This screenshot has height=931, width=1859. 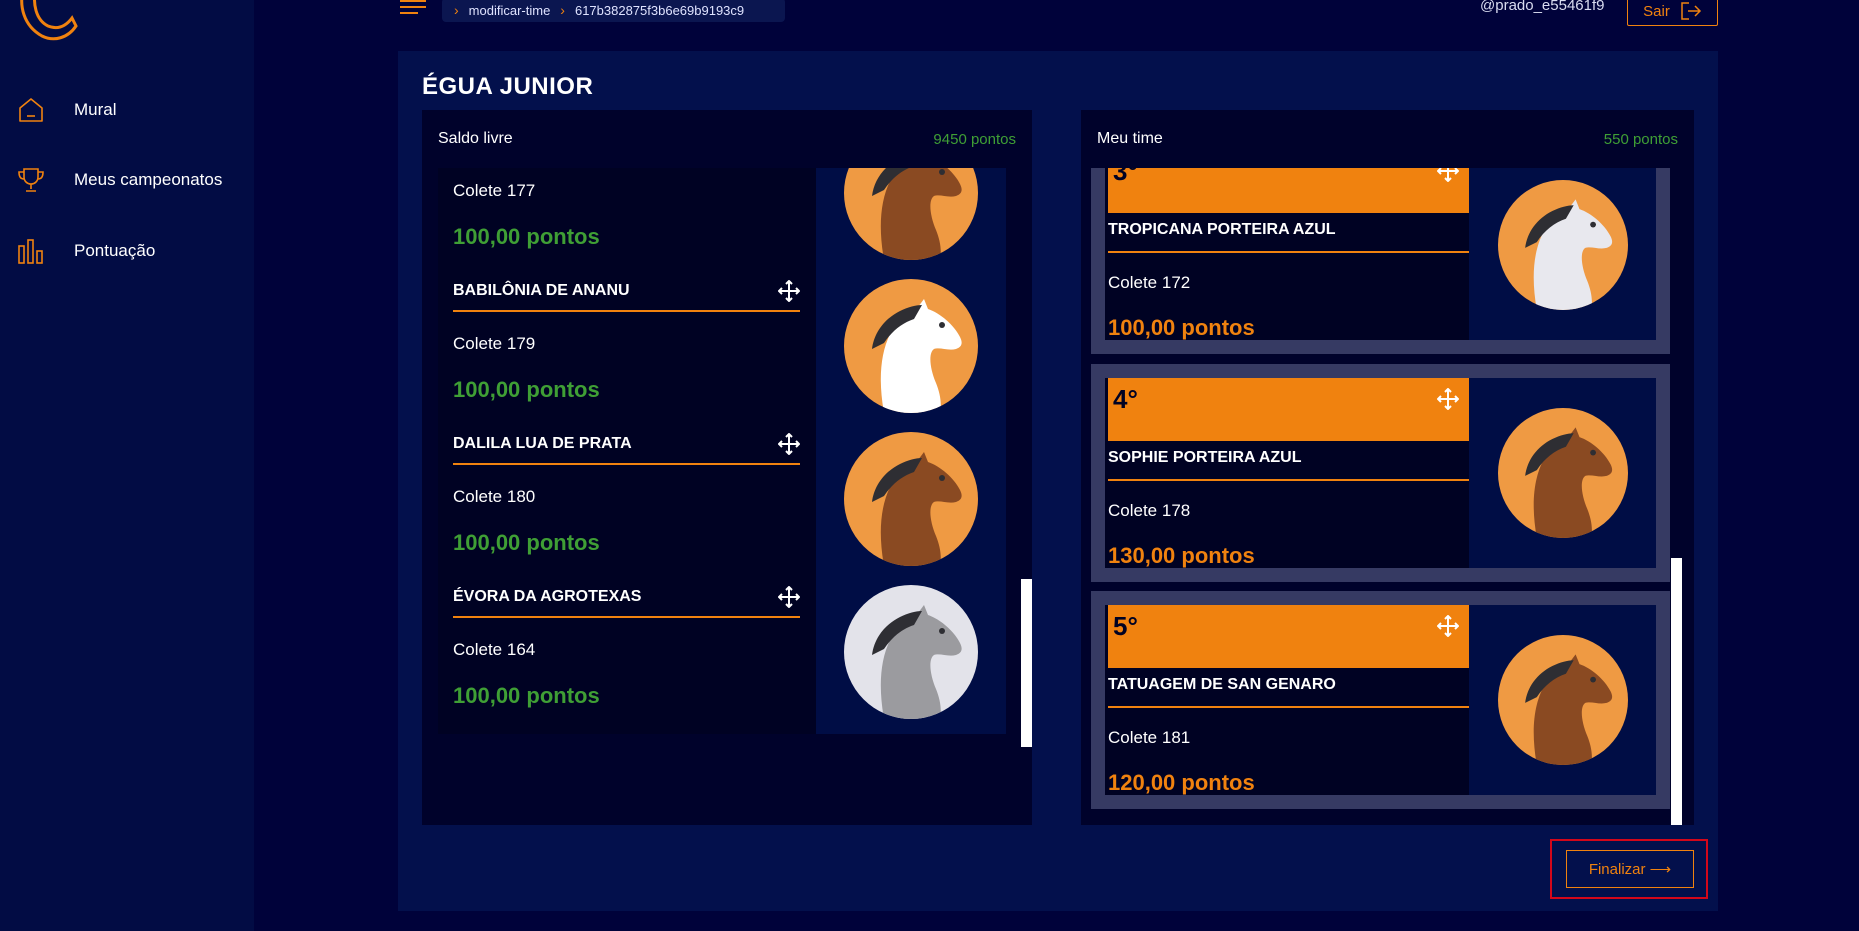 What do you see at coordinates (1181, 555) in the screenshot?
I see `horse-points: 130,00 pontos` at bounding box center [1181, 555].